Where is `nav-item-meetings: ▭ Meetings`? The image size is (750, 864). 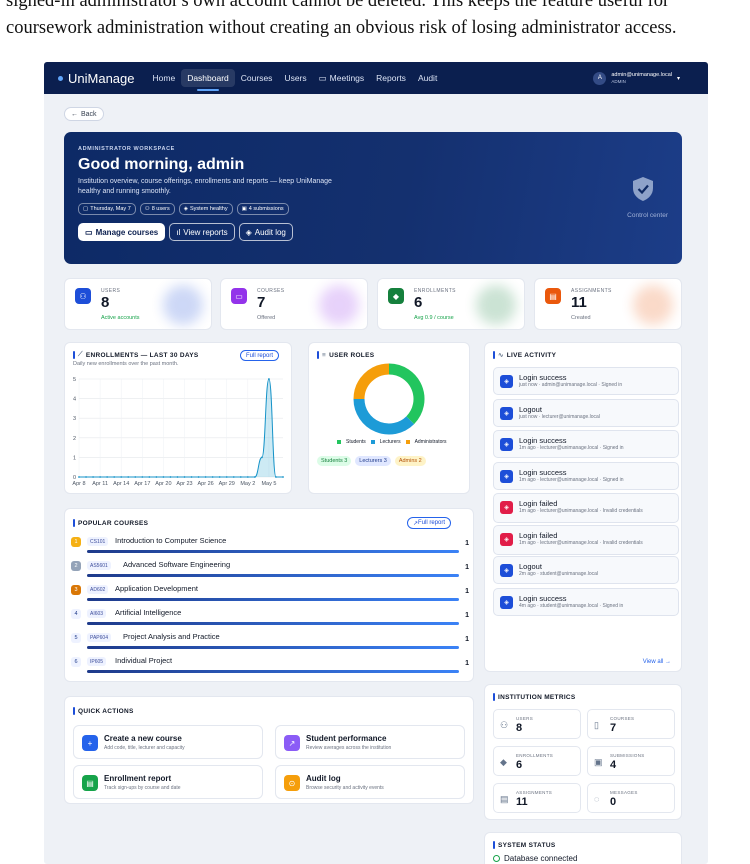
nav-item-meetings: ▭ Meetings is located at coordinates (342, 78).